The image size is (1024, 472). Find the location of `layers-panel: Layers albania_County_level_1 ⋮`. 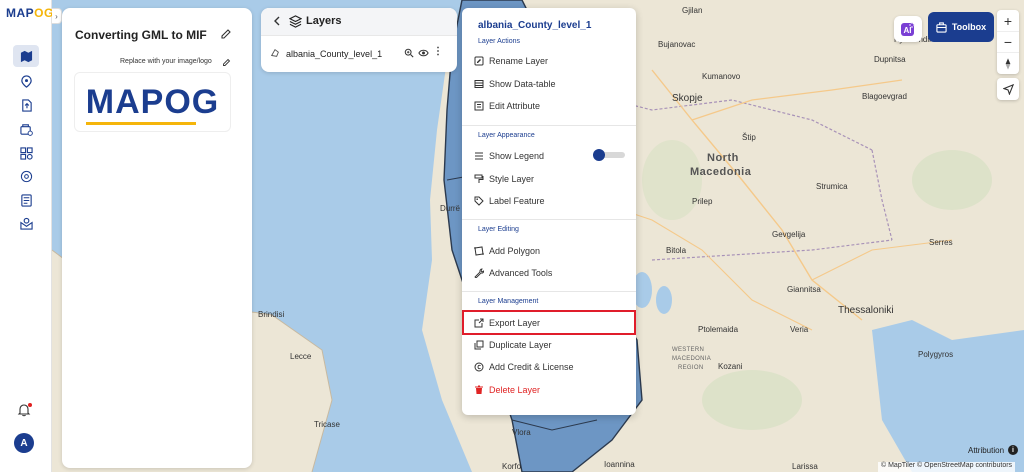

layers-panel: Layers albania_County_level_1 ⋮ is located at coordinates (359, 40).